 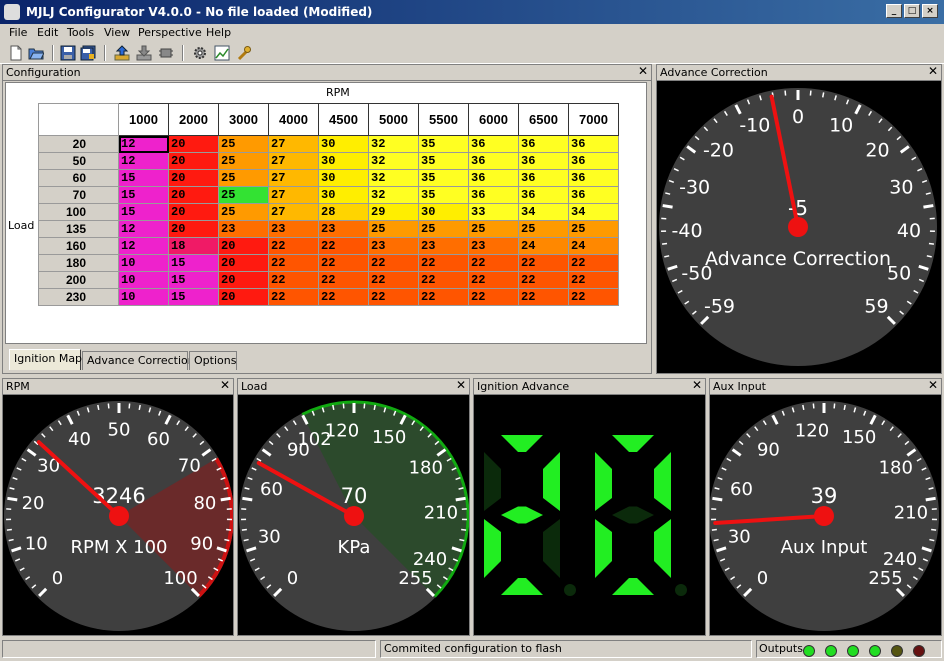 I want to click on rpm-bin-header: 5500, so click(x=443, y=119).